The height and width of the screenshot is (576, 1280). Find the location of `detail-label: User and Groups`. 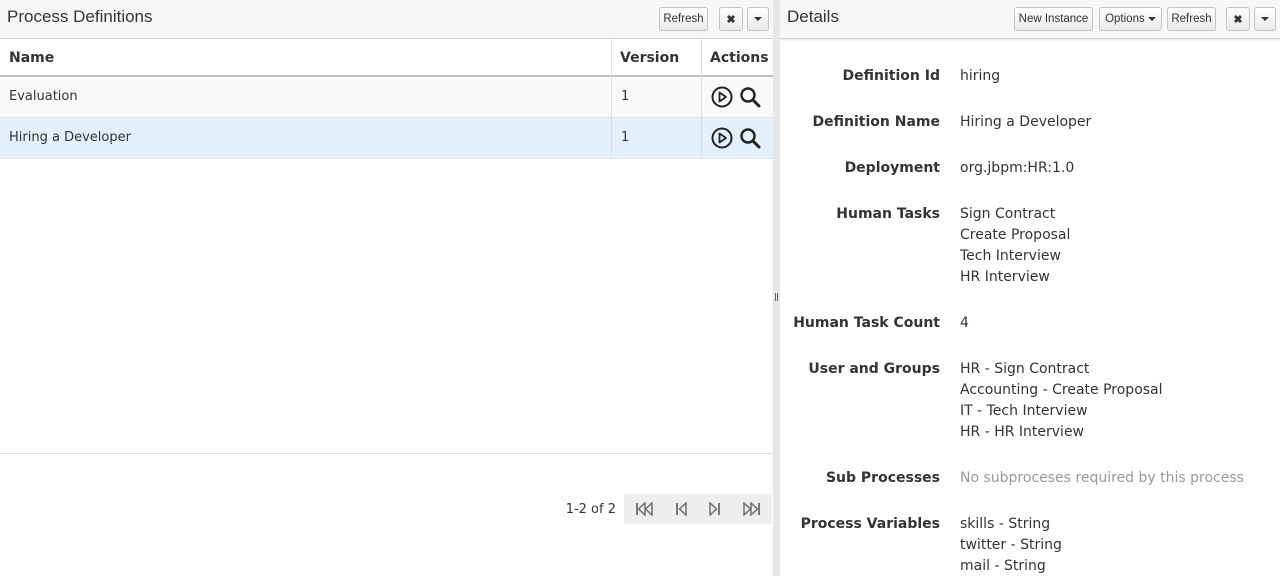

detail-label: User and Groups is located at coordinates (874, 369).